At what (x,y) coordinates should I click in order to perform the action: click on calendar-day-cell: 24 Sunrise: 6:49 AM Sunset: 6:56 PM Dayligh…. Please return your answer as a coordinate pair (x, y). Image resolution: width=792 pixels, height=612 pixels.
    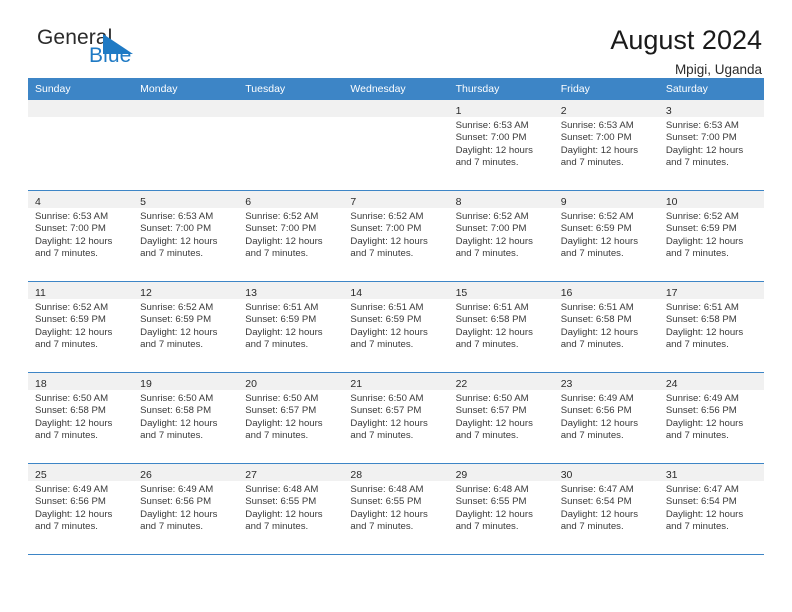
    Looking at the image, I should click on (711, 418).